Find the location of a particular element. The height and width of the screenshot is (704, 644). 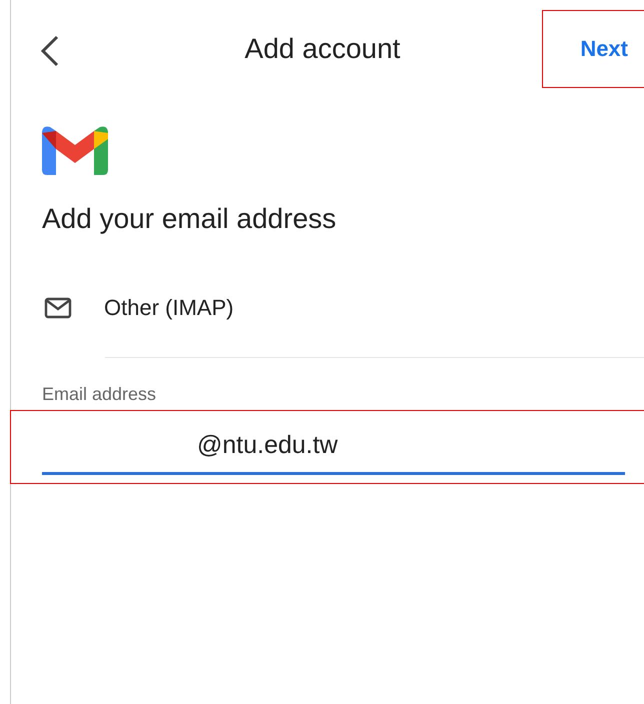

next-button: Next is located at coordinates (604, 49).